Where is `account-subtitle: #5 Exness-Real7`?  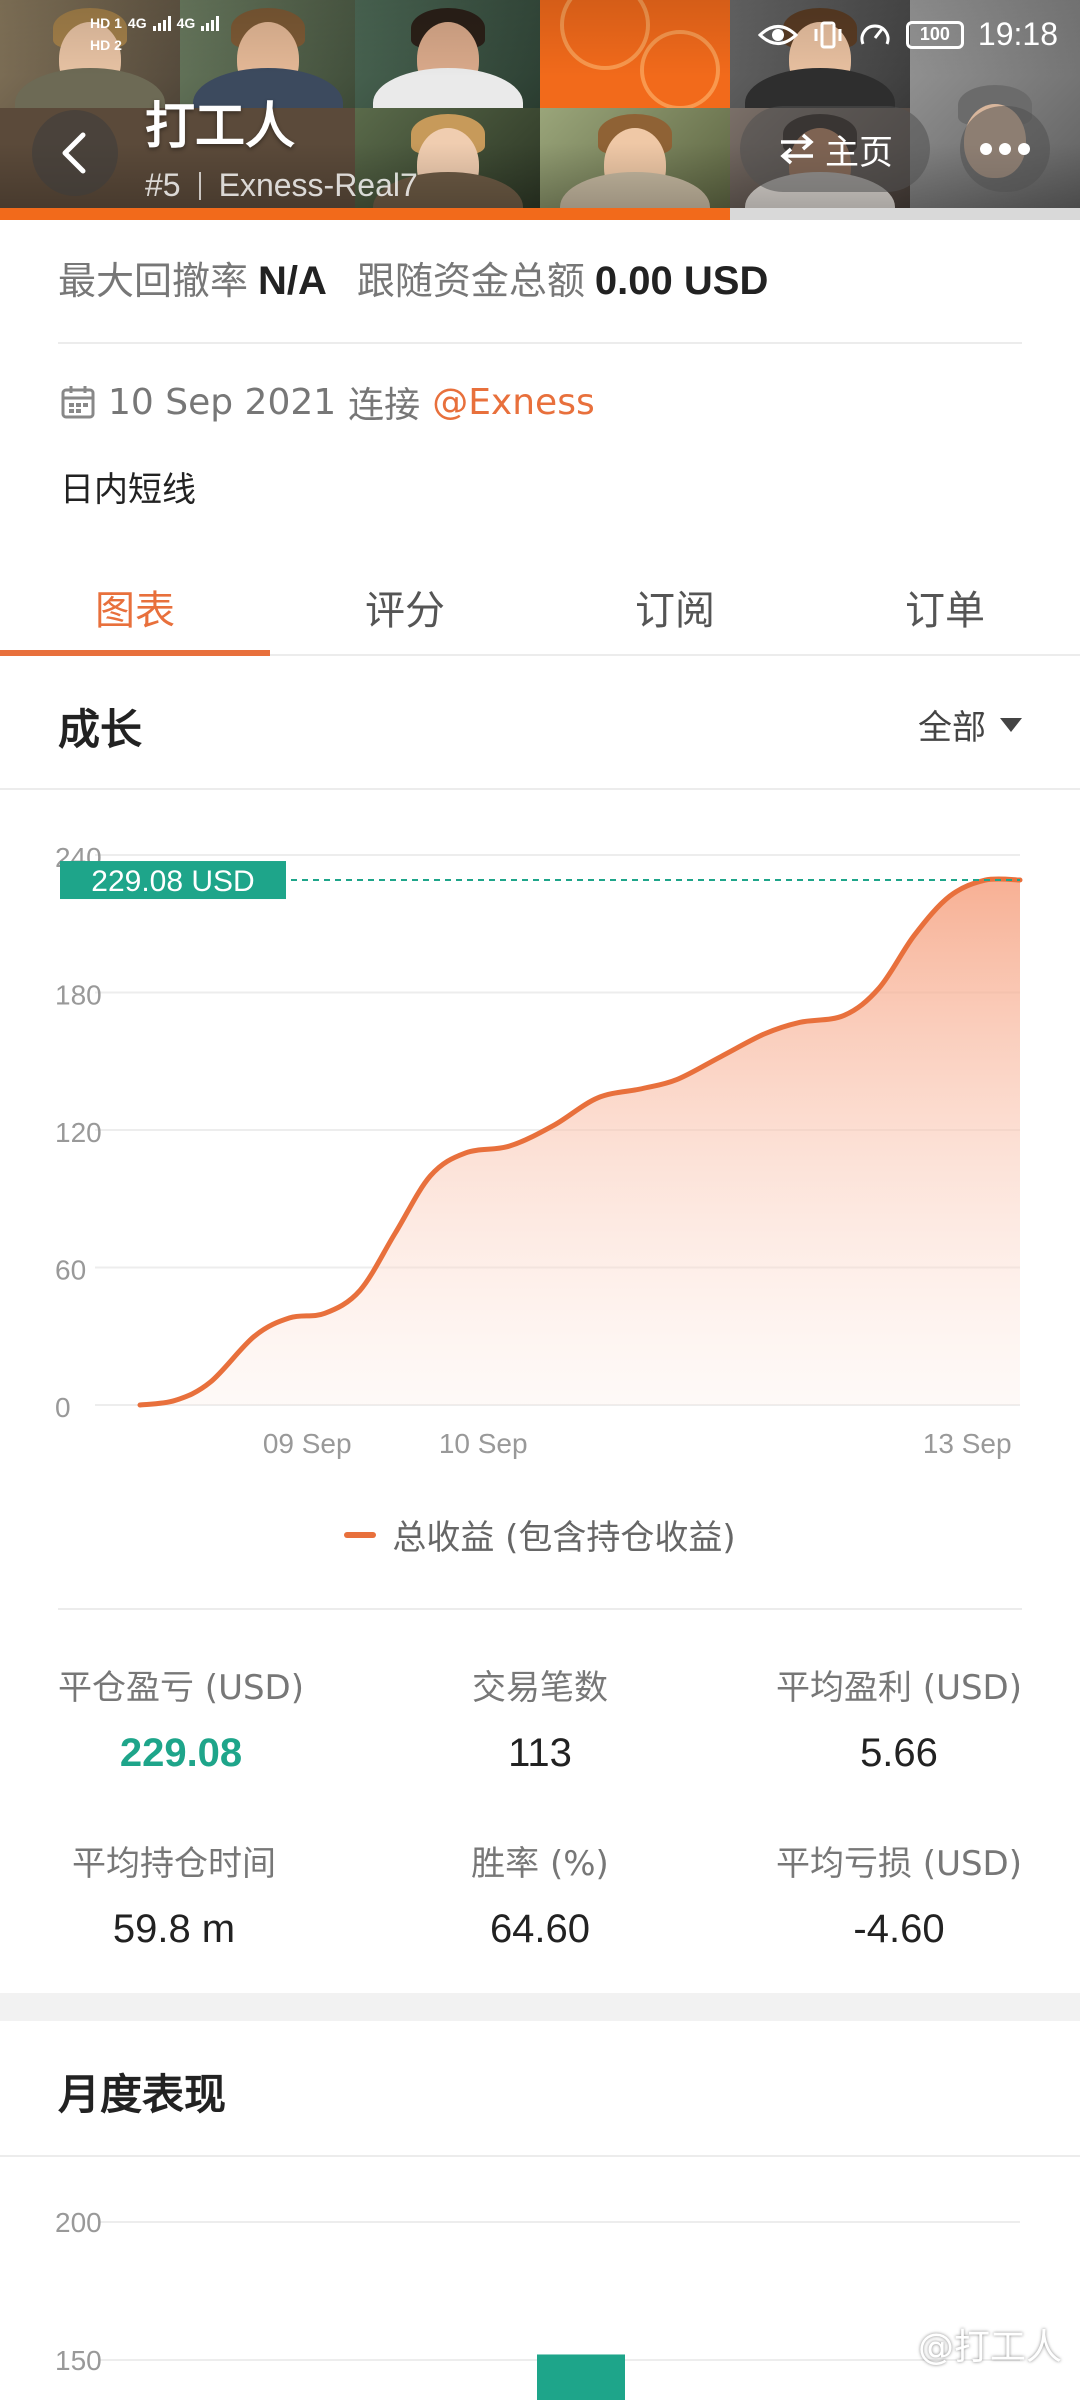 account-subtitle: #5 Exness-Real7 is located at coordinates (281, 185).